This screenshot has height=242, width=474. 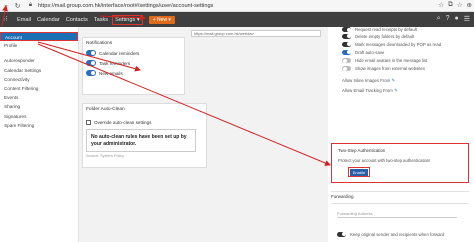 I want to click on notification-task-reminders: Task reminders, so click(x=133, y=63).